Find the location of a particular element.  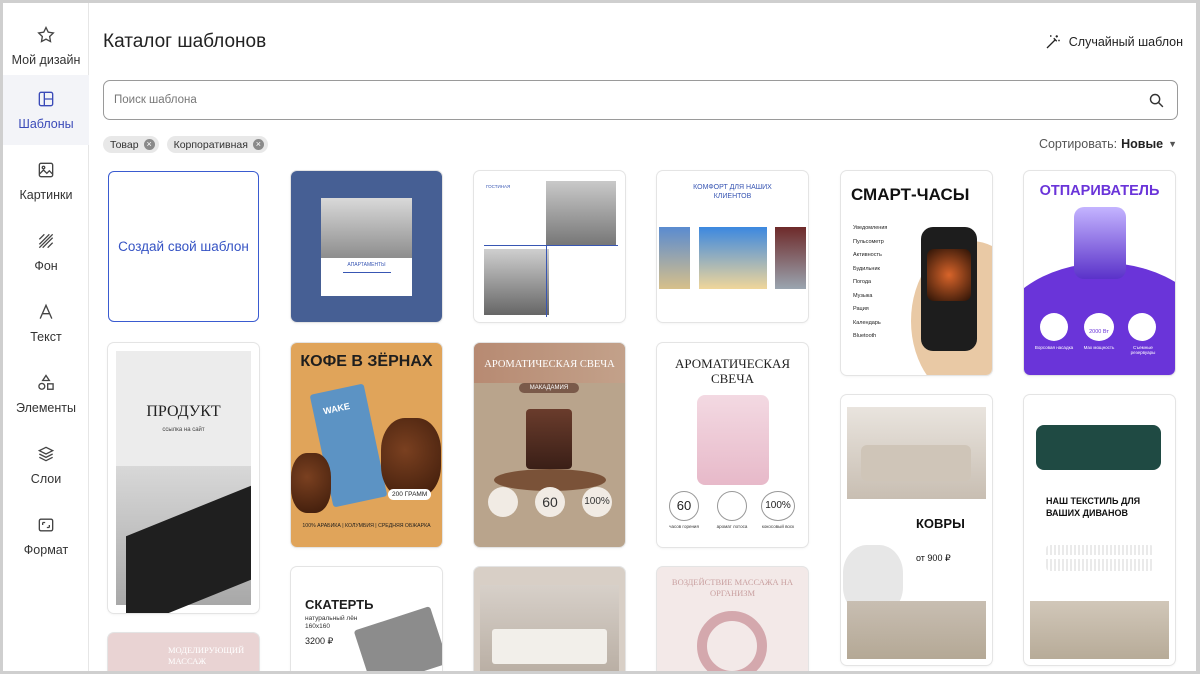

feature-item: Будильник is located at coordinates (866, 268).